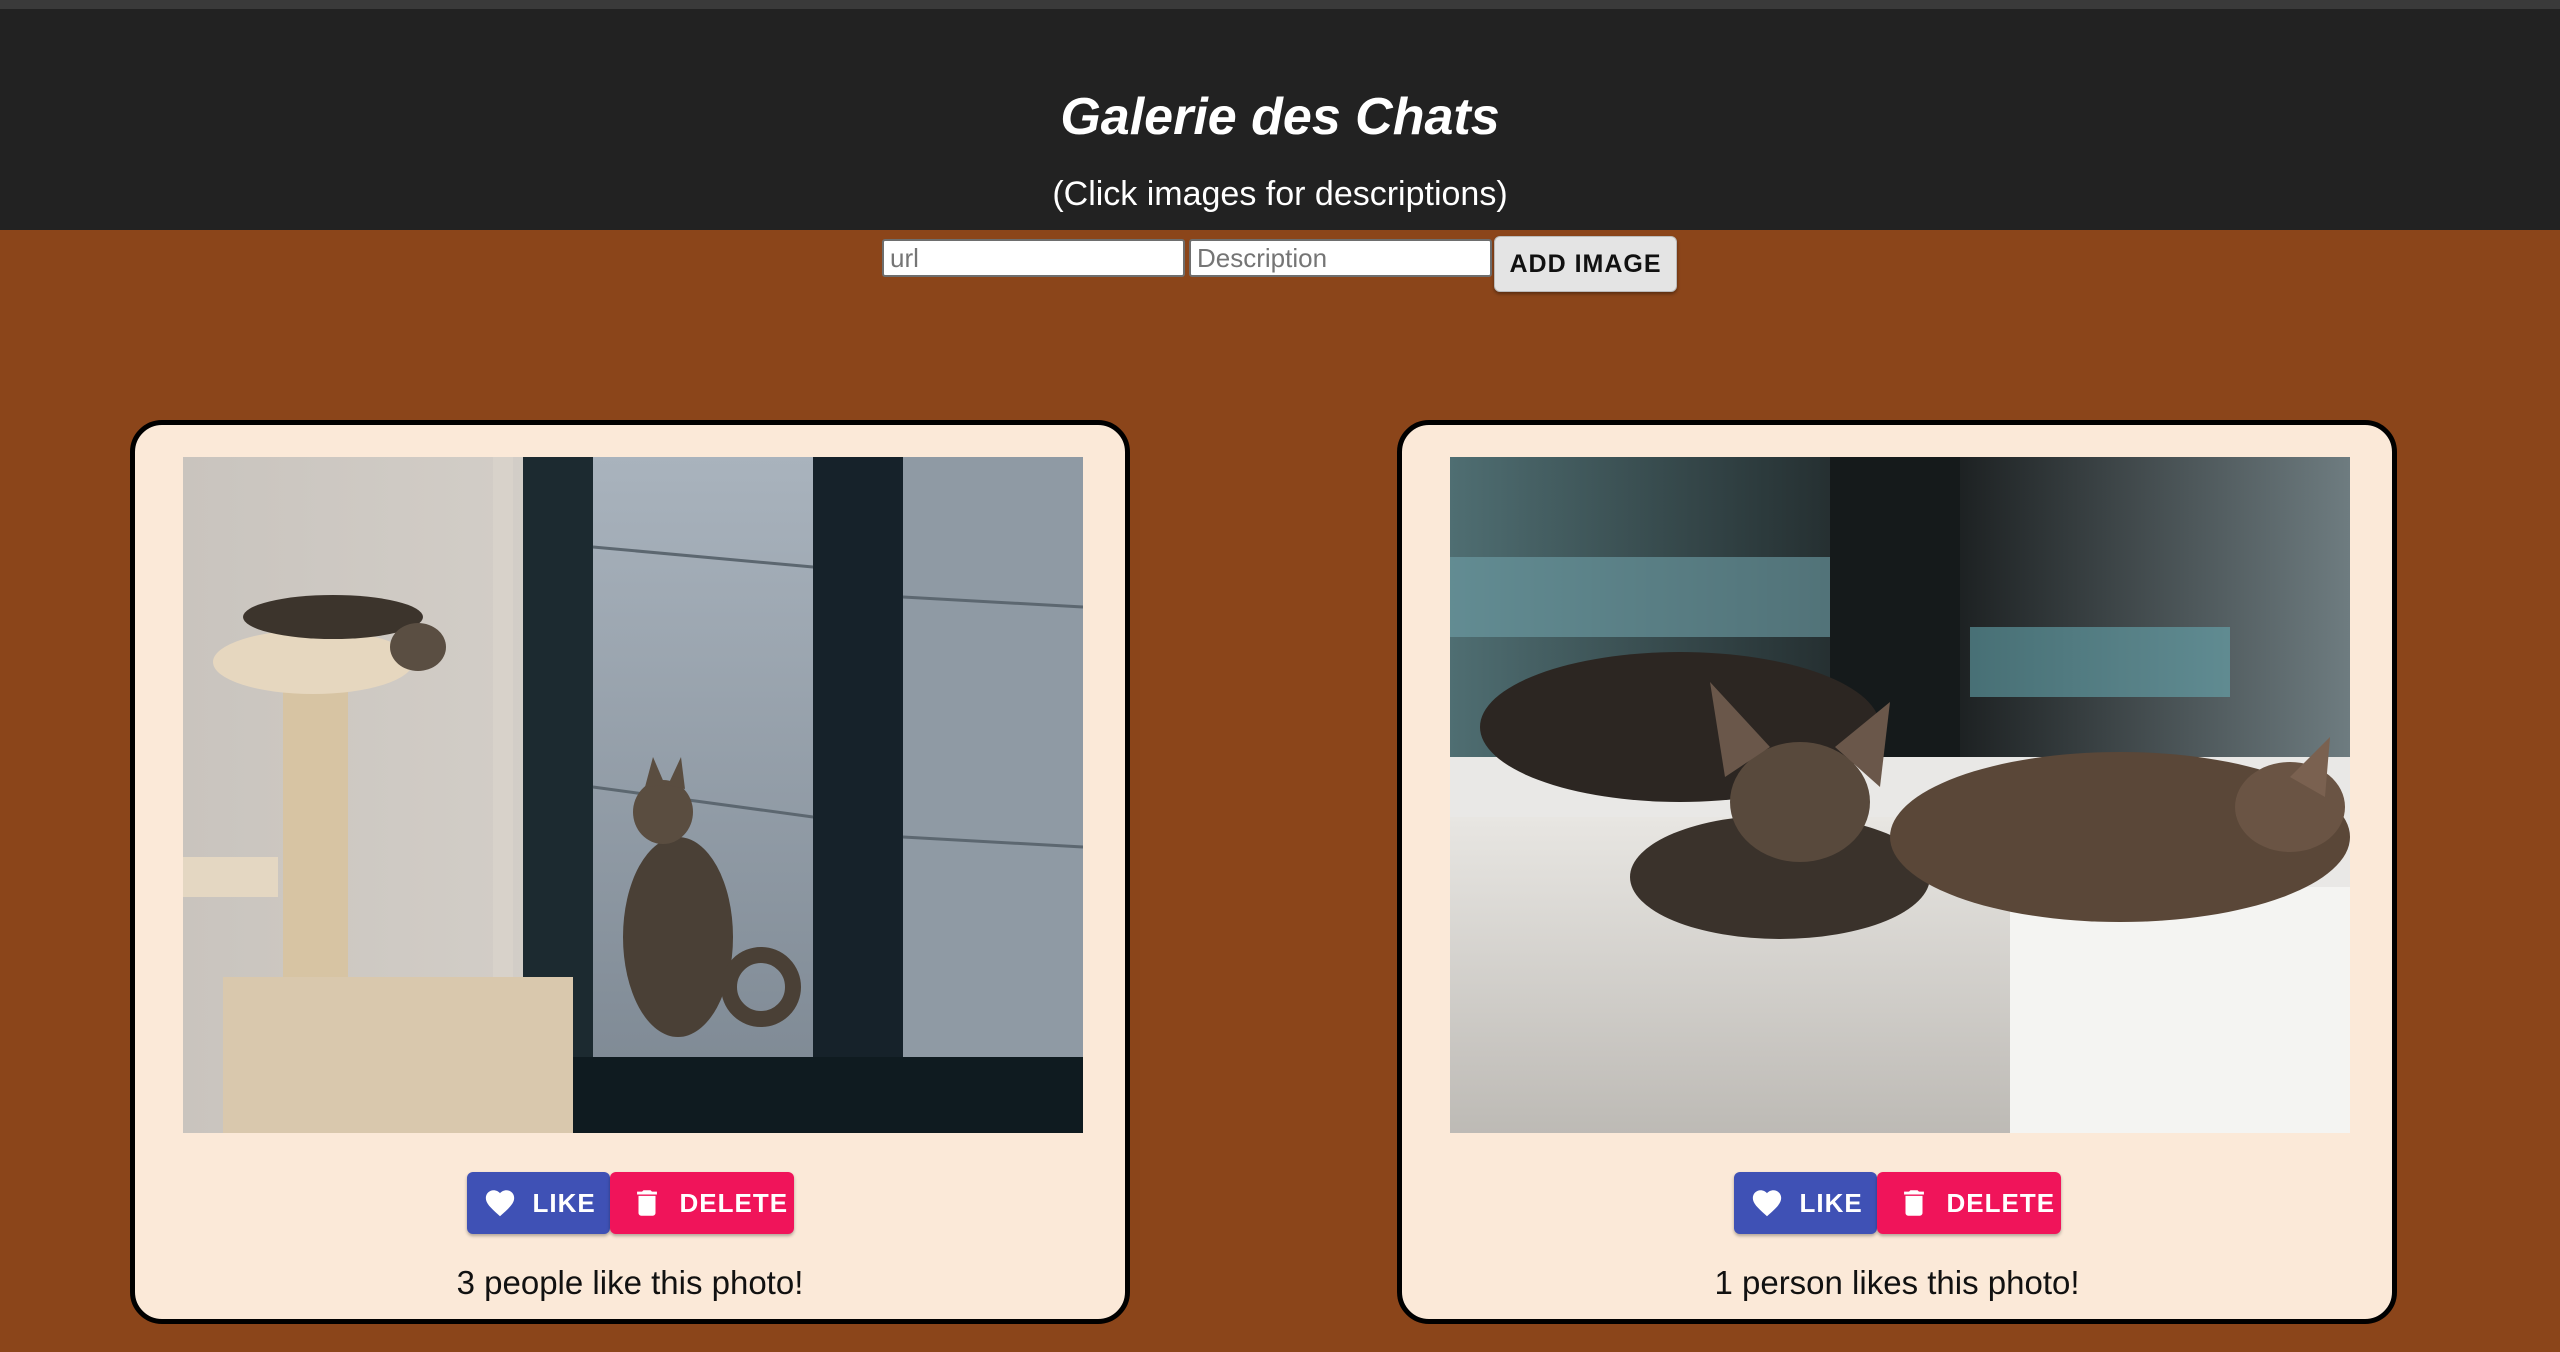 The height and width of the screenshot is (1352, 2560). I want to click on likes-count-text: 1 person likes this photo!, so click(1897, 1282).